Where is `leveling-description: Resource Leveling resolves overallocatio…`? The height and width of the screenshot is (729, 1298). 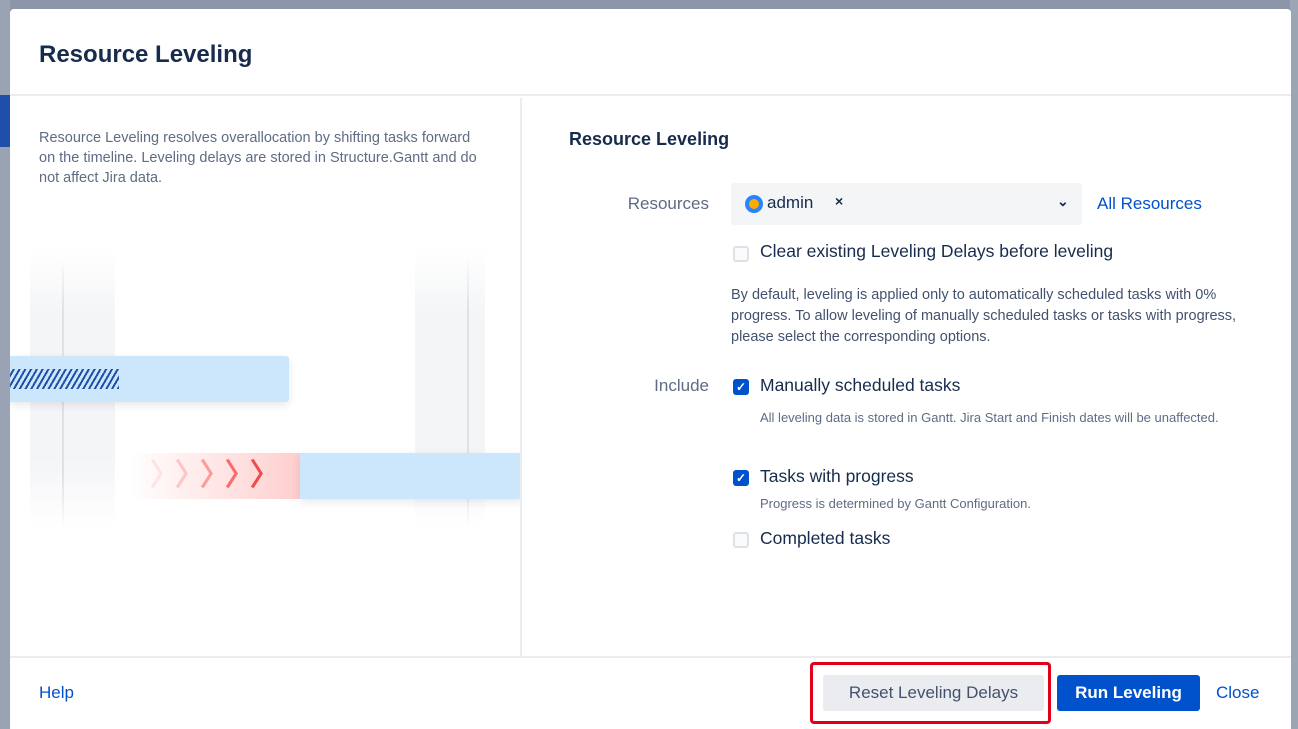
leveling-description: Resource Leveling resolves overallocatio… is located at coordinates (258, 158).